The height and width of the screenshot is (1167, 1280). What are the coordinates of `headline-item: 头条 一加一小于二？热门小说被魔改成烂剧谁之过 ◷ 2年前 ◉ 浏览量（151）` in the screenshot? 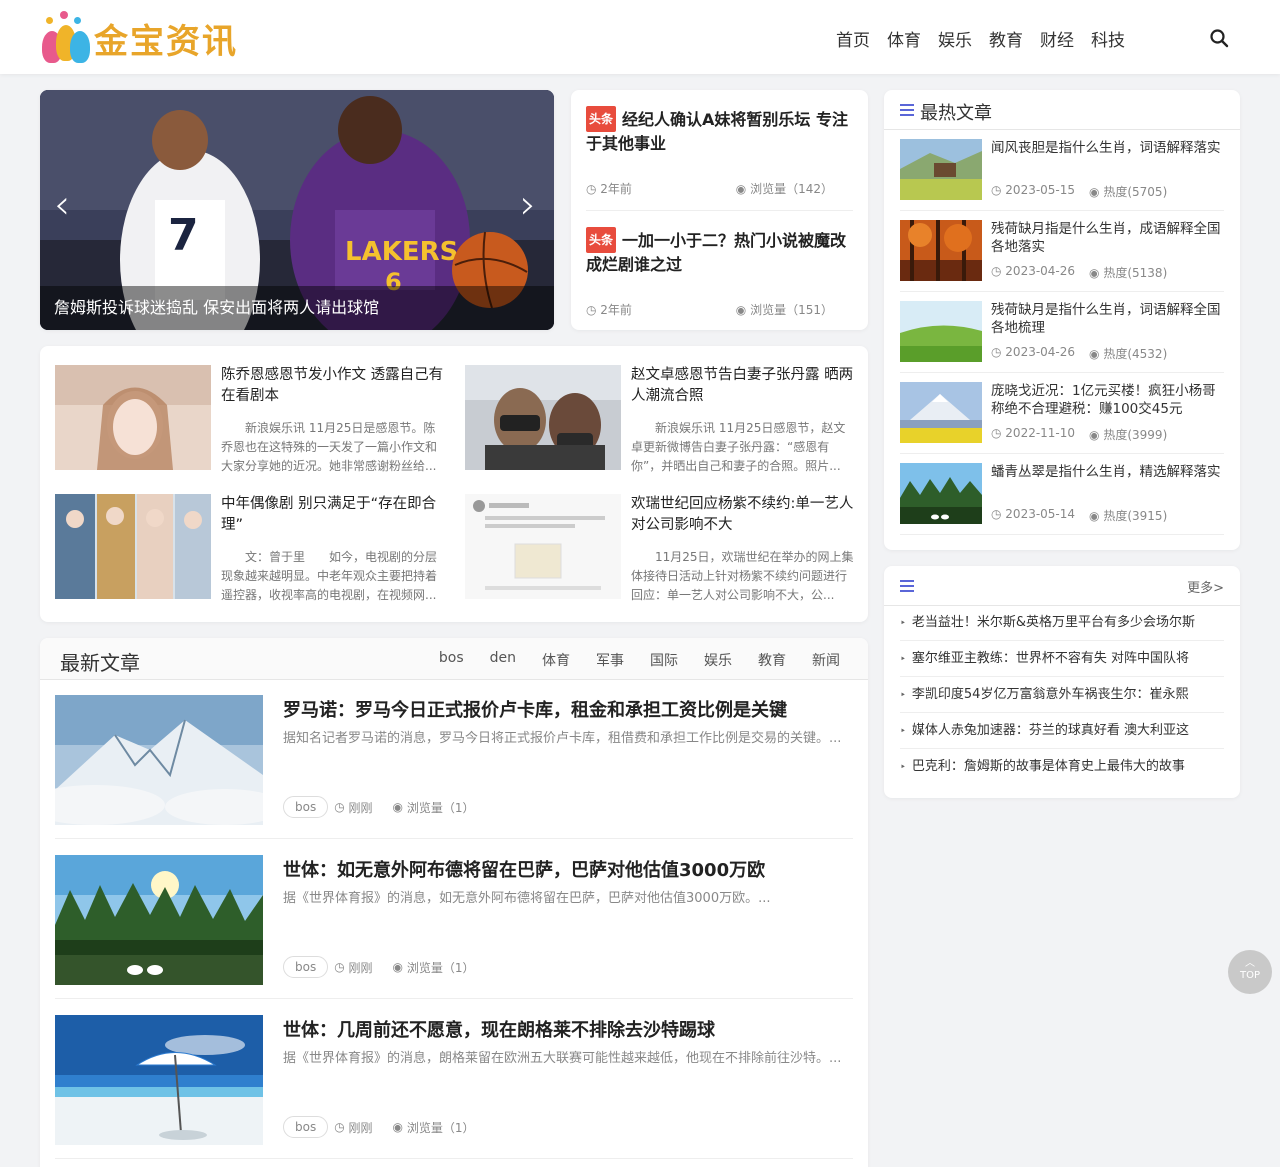 It's located at (719, 270).